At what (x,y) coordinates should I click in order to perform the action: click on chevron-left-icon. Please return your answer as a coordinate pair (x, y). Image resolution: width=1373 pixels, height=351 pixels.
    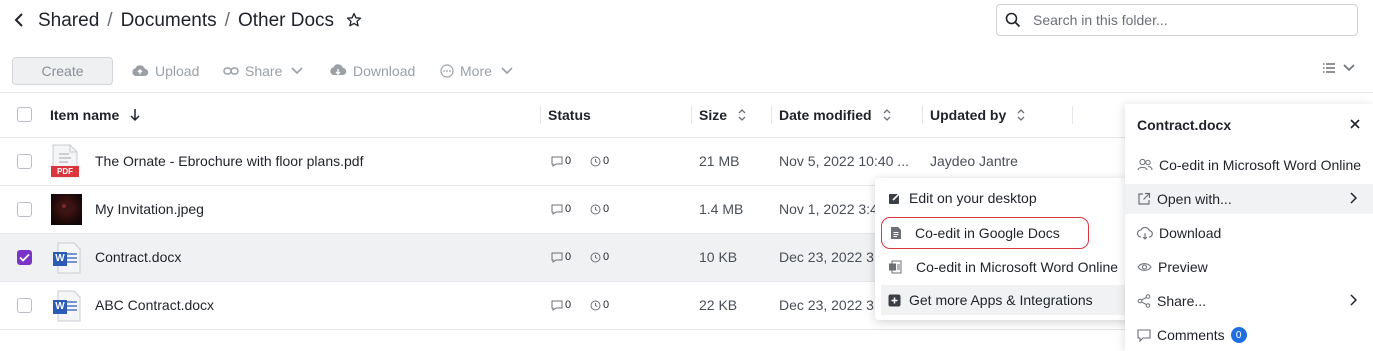
    Looking at the image, I should click on (18, 20).